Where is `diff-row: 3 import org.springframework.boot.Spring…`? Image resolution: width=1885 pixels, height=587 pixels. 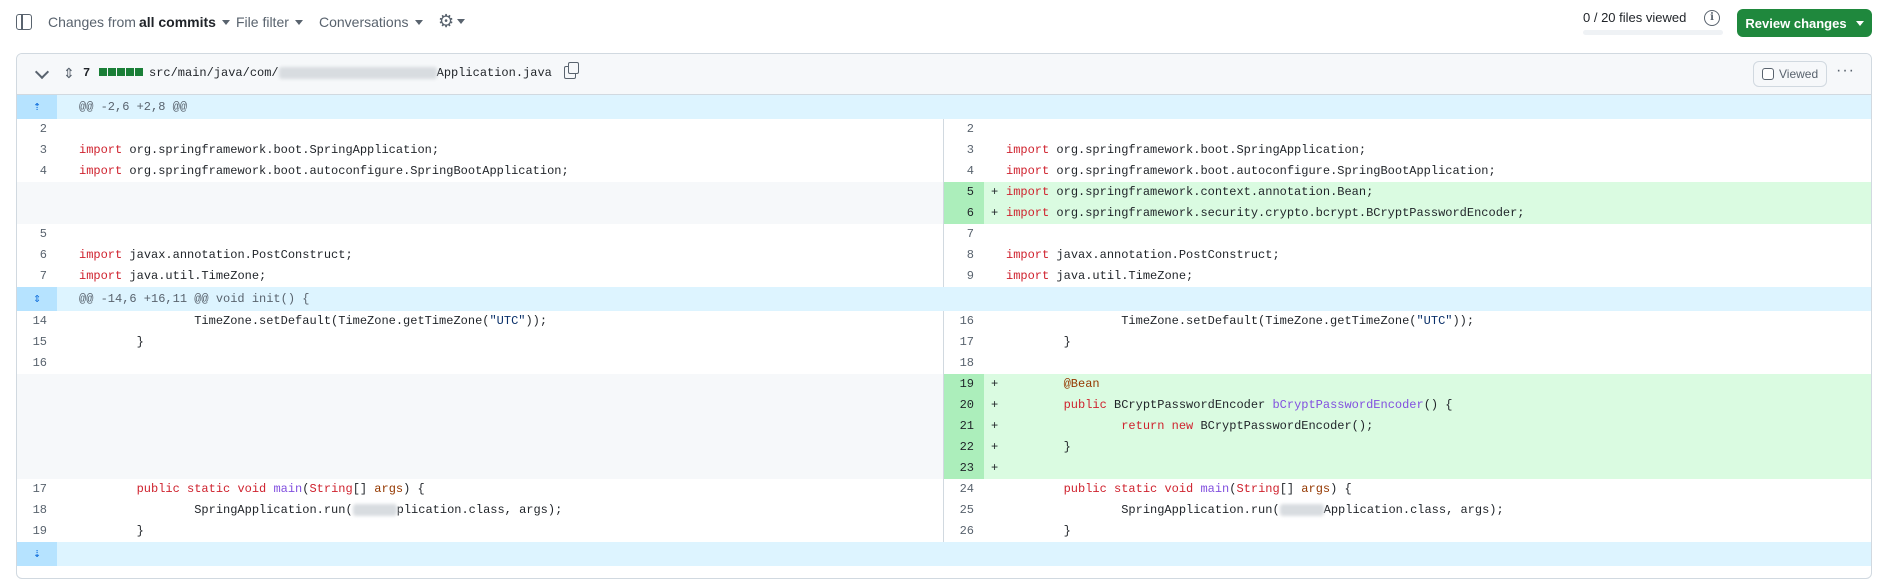 diff-row: 3 import org.springframework.boot.Spring… is located at coordinates (944, 150).